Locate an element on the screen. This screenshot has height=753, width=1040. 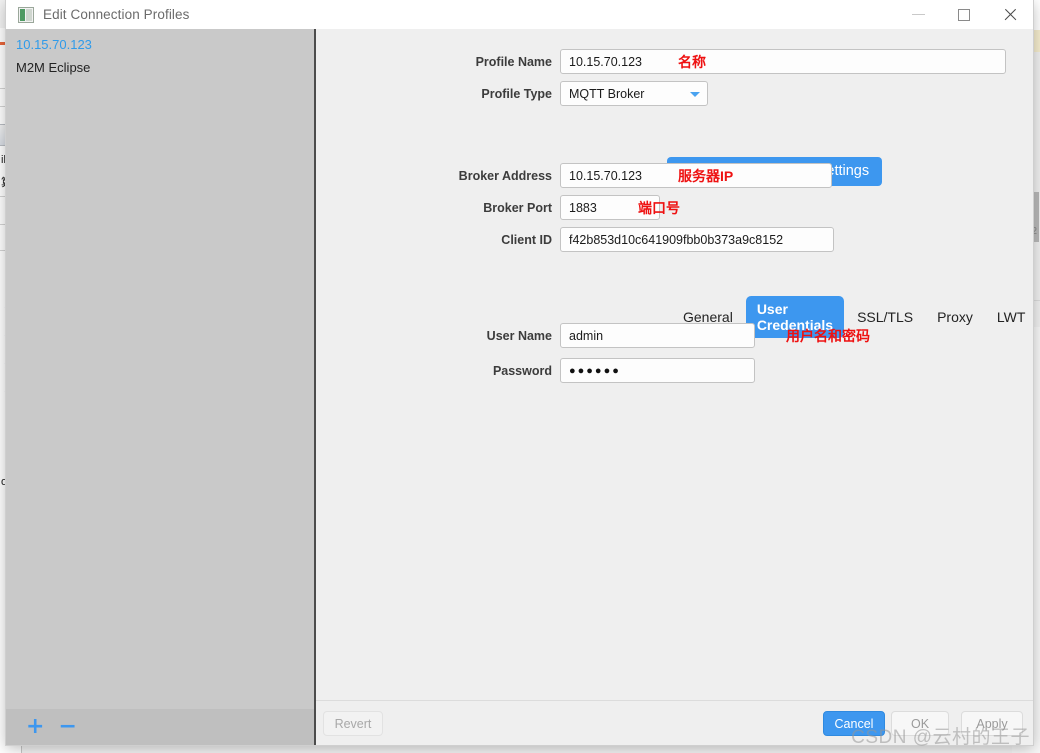
maximize-icon is located at coordinates (964, 14).